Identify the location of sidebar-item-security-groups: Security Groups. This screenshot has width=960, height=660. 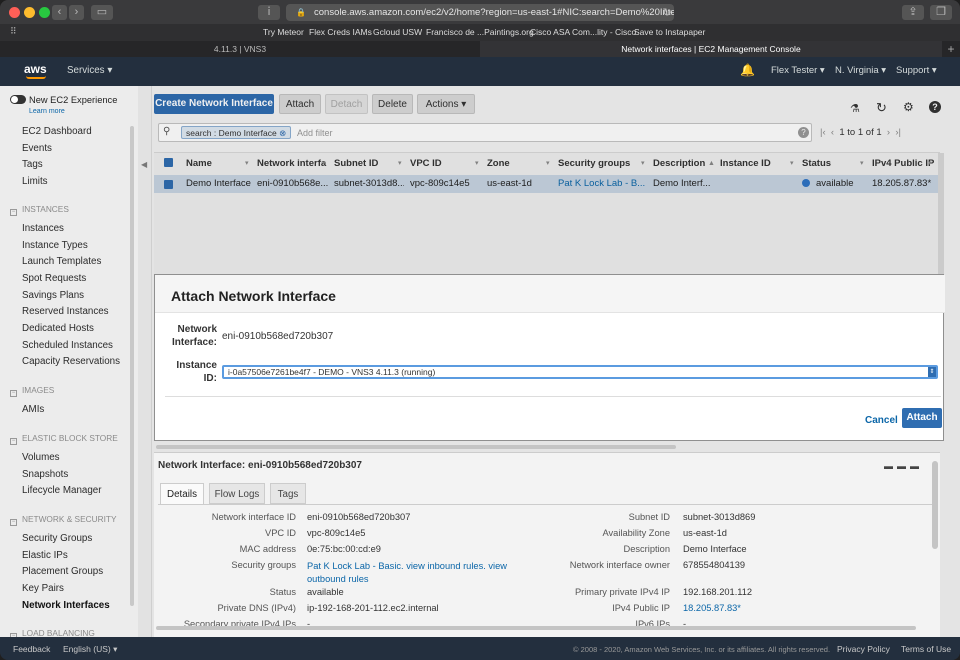
(57, 538).